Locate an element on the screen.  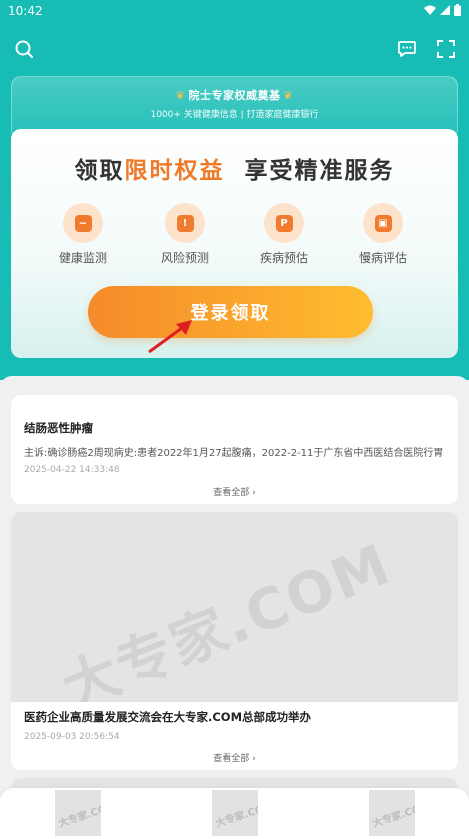
feature-label: 疾病预估 is located at coordinates (283, 258).